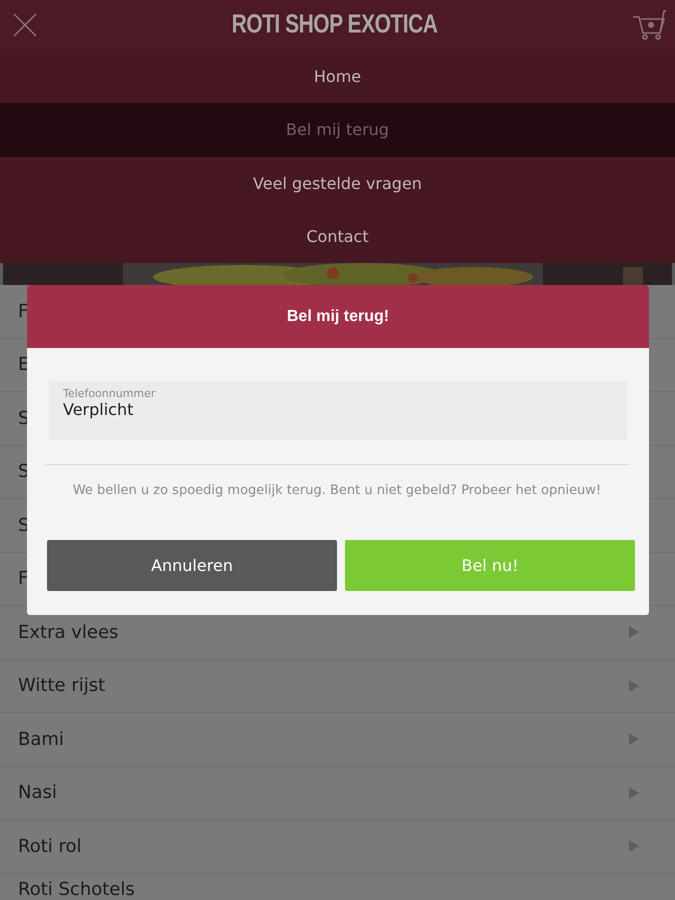 Image resolution: width=675 pixels, height=900 pixels. Describe the element at coordinates (41, 739) in the screenshot. I see `category-item: Bami` at that location.